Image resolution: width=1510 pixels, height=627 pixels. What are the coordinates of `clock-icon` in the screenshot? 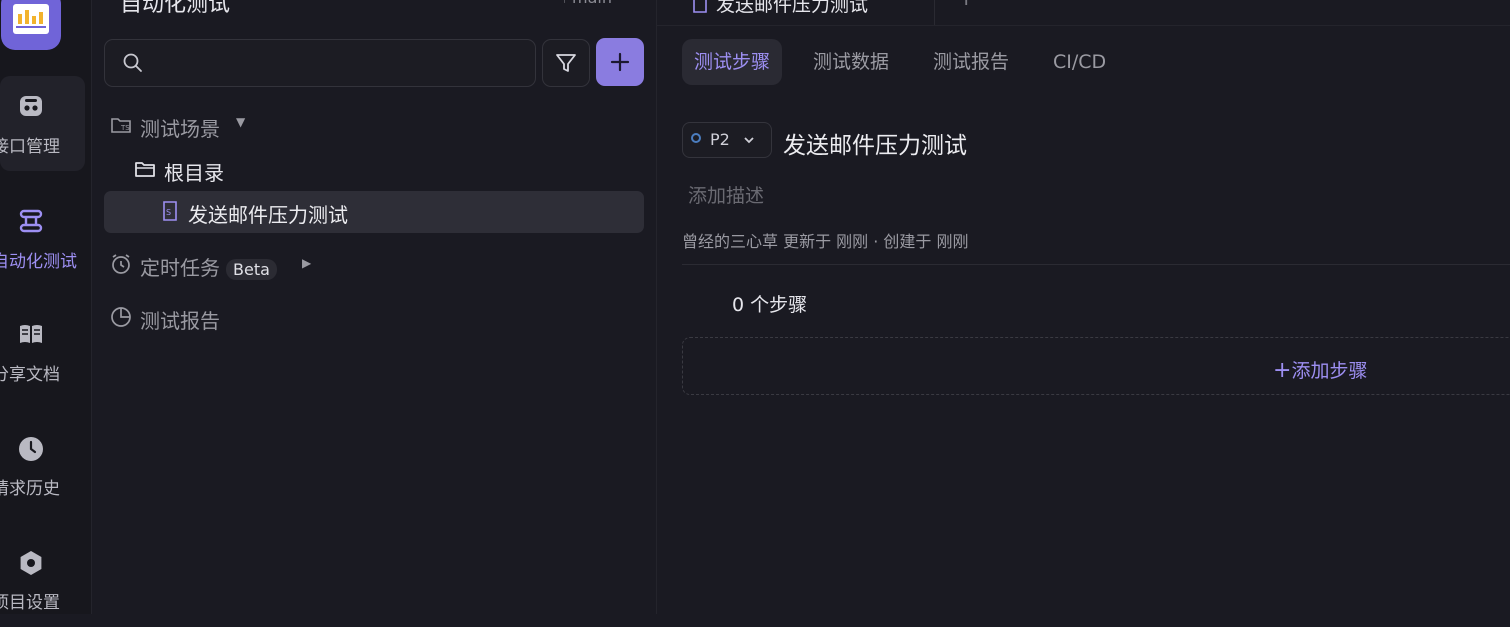 It's located at (31, 449).